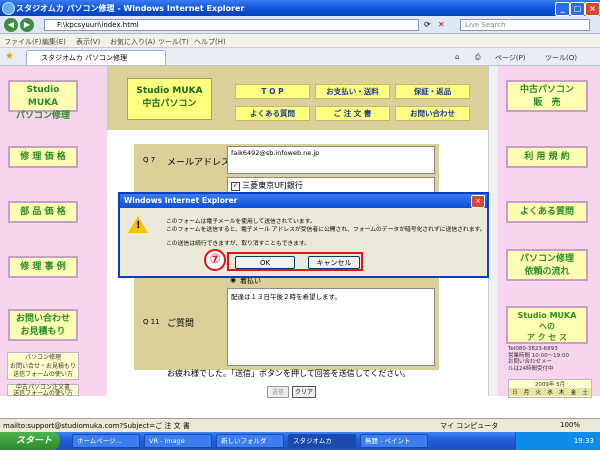 The image size is (600, 450). I want to click on status-zoom: 100%, so click(570, 425).